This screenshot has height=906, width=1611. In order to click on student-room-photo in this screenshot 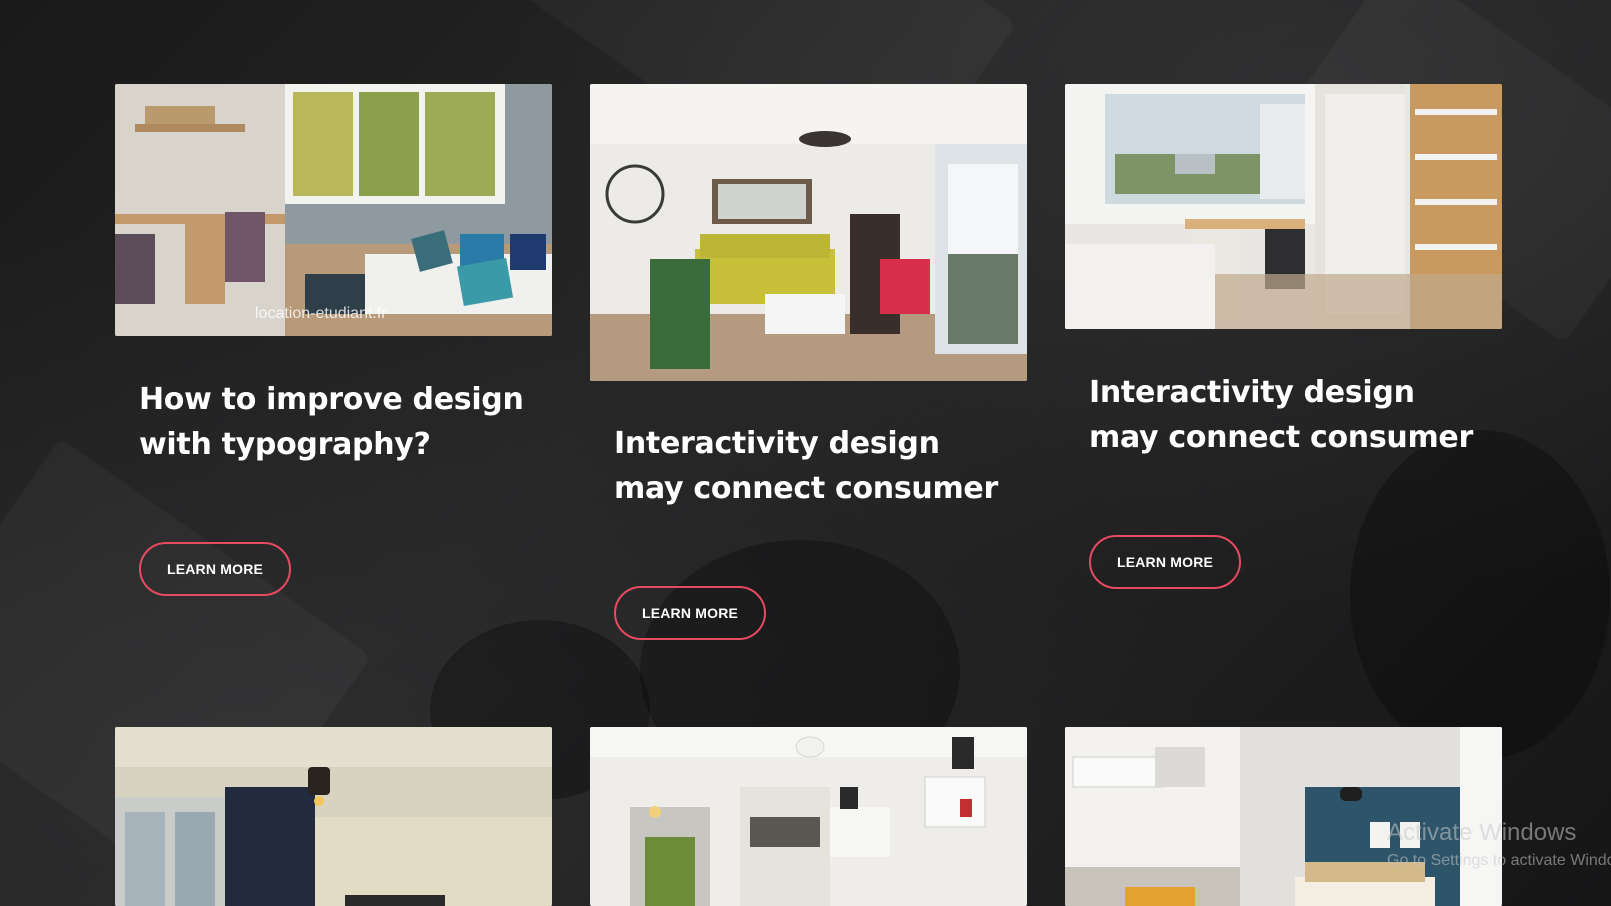, I will do `click(1283, 206)`.